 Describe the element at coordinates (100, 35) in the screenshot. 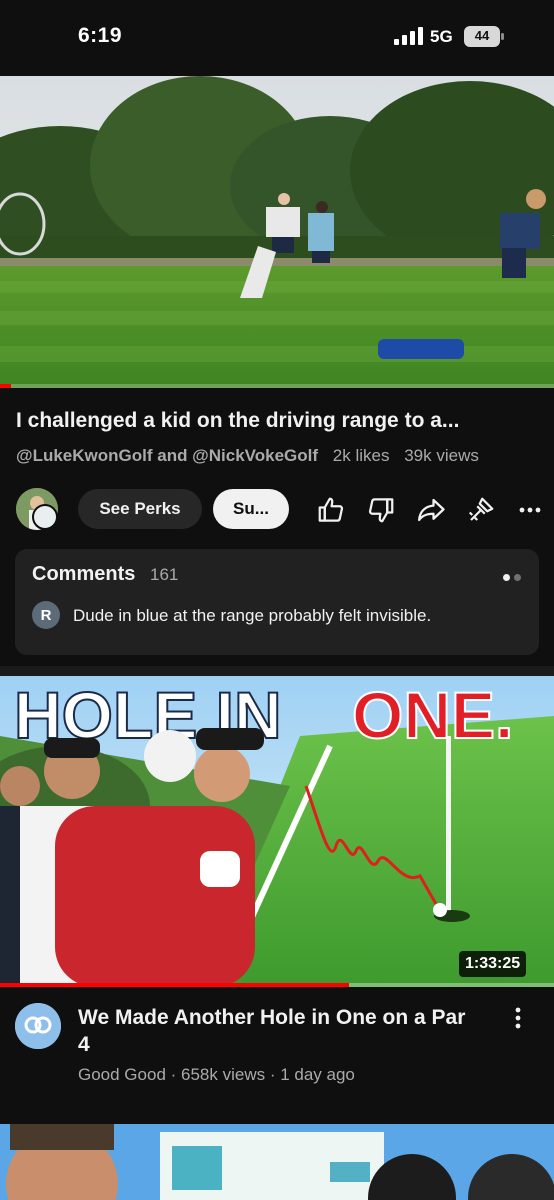

I see `status-time: 6:19` at that location.